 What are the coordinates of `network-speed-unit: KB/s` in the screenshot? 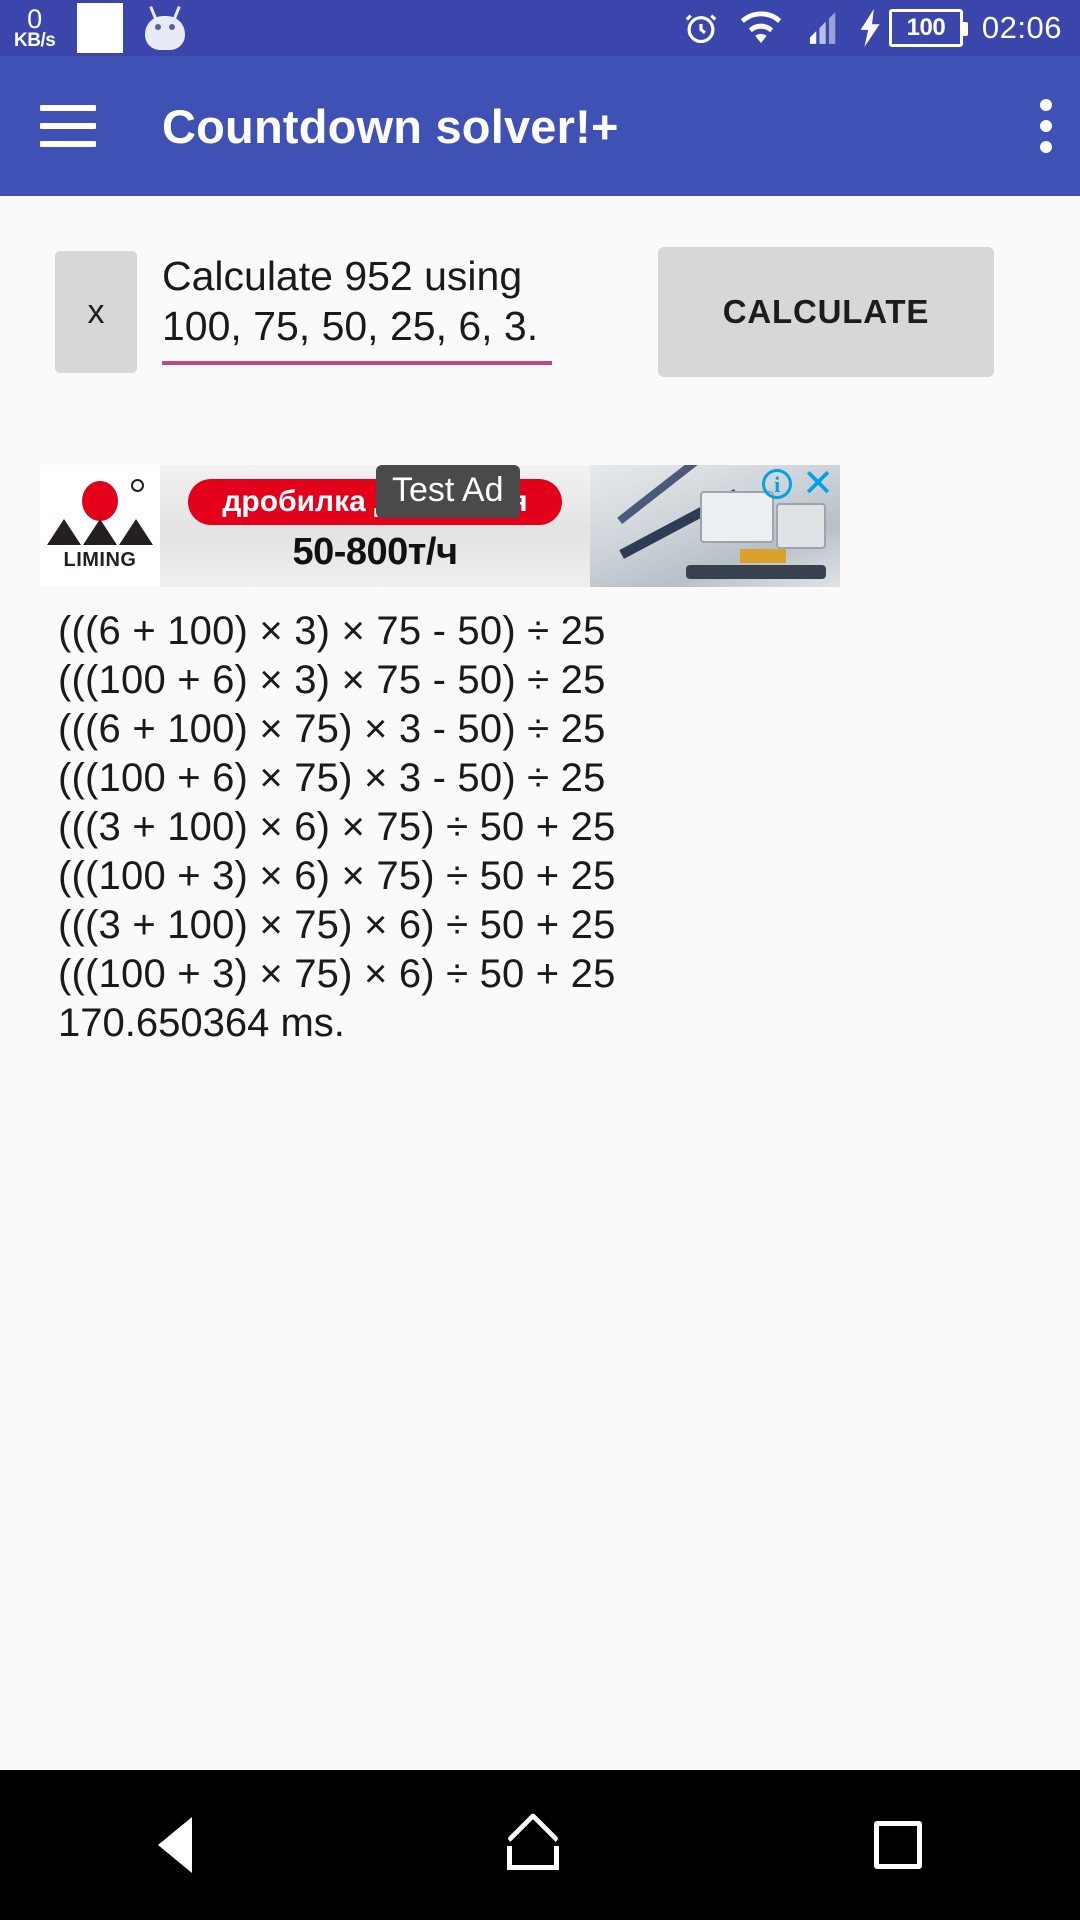 It's located at (35, 40).